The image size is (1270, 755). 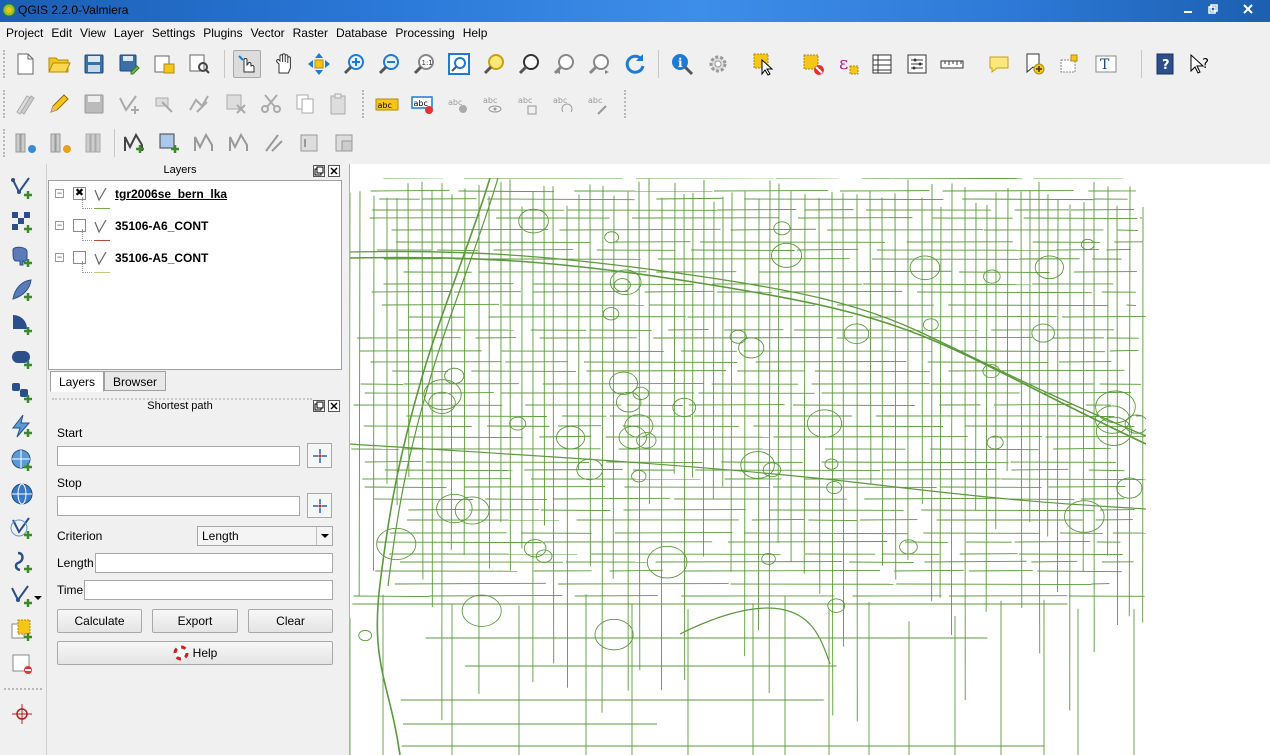 What do you see at coordinates (1106, 64) in the screenshot?
I see `text-annotation-button: T` at bounding box center [1106, 64].